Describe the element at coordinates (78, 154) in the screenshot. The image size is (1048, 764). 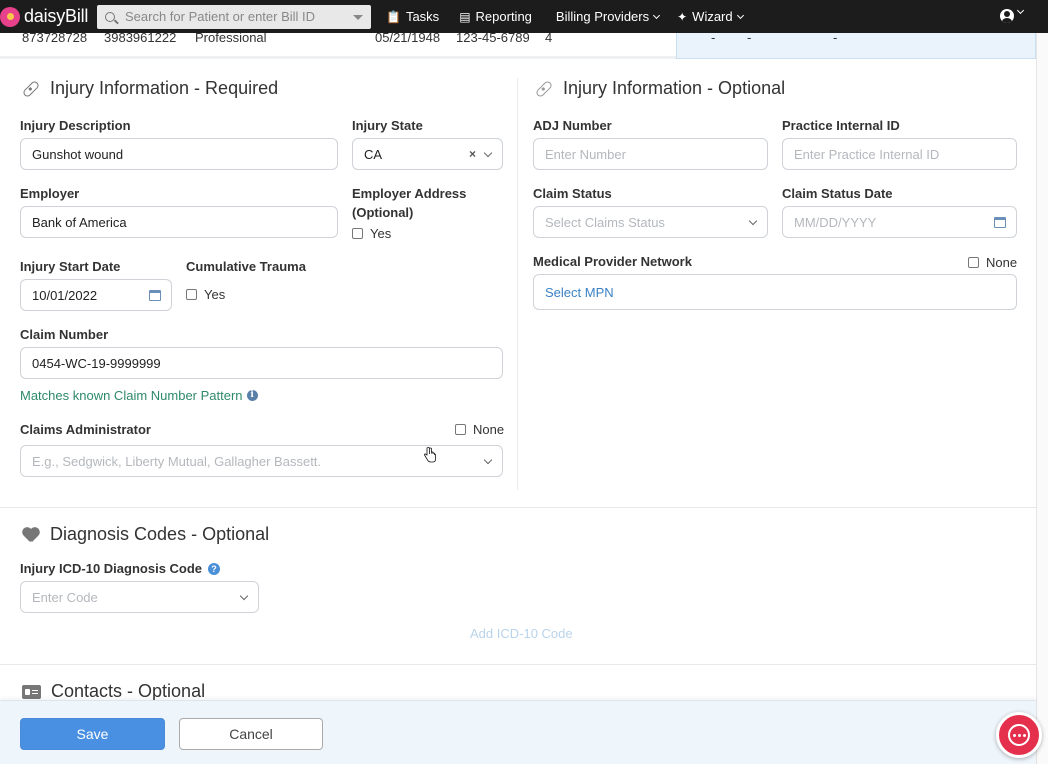
I see `injury-description-value: Gunshot wound` at that location.